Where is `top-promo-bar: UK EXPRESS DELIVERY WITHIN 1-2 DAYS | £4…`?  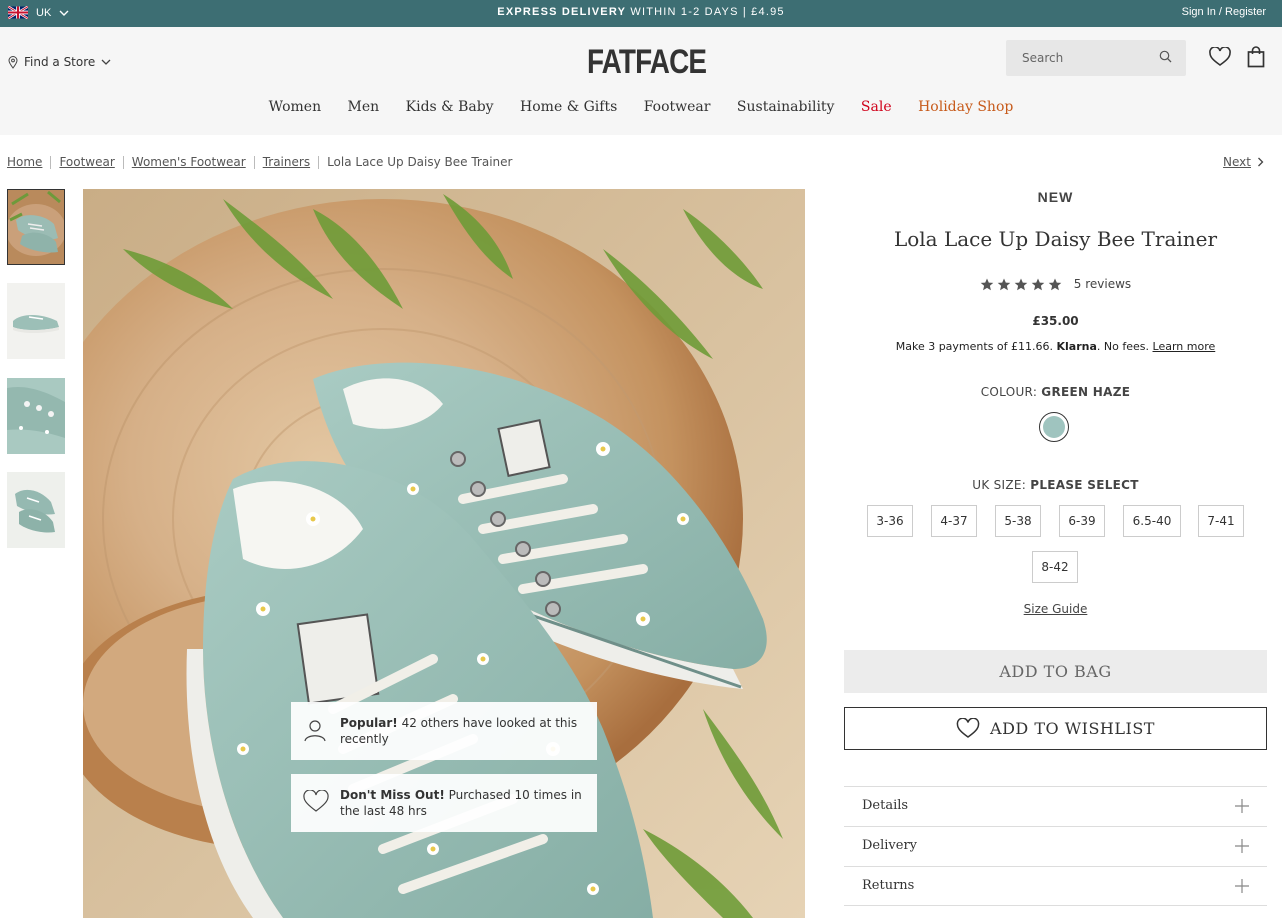
top-promo-bar: UK EXPRESS DELIVERY WITHIN 1-2 DAYS | £4… is located at coordinates (641, 13).